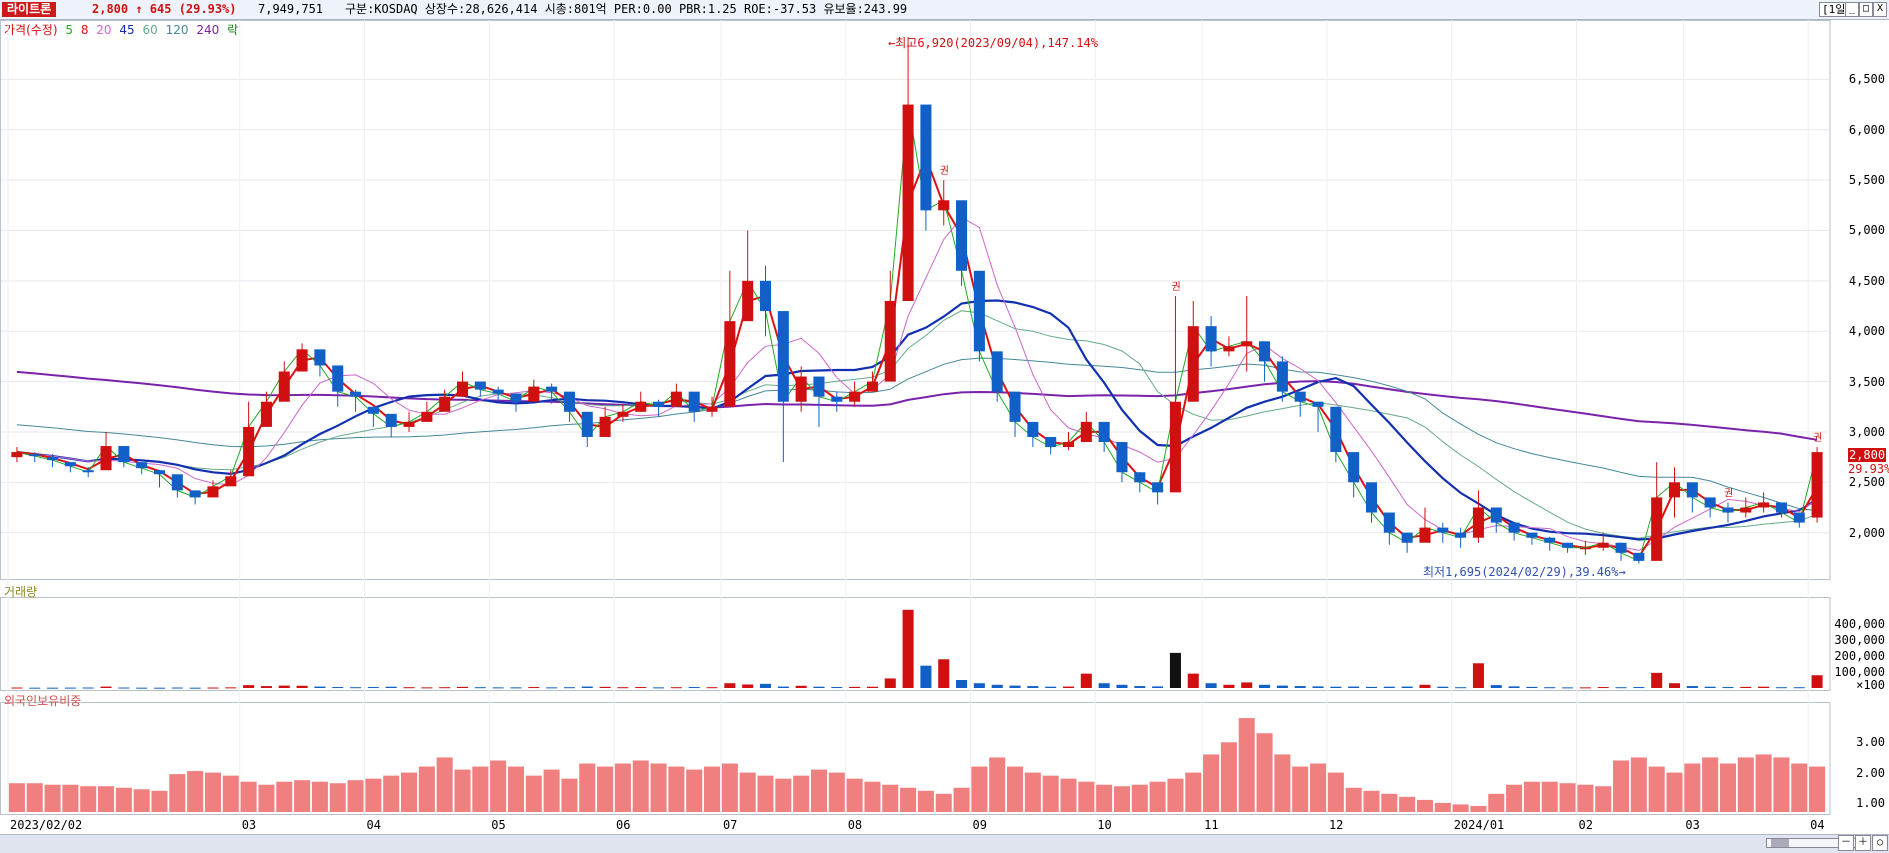 This screenshot has width=1889, height=853. Describe the element at coordinates (498, 825) in the screenshot. I see `x-tick-label: 05` at that location.